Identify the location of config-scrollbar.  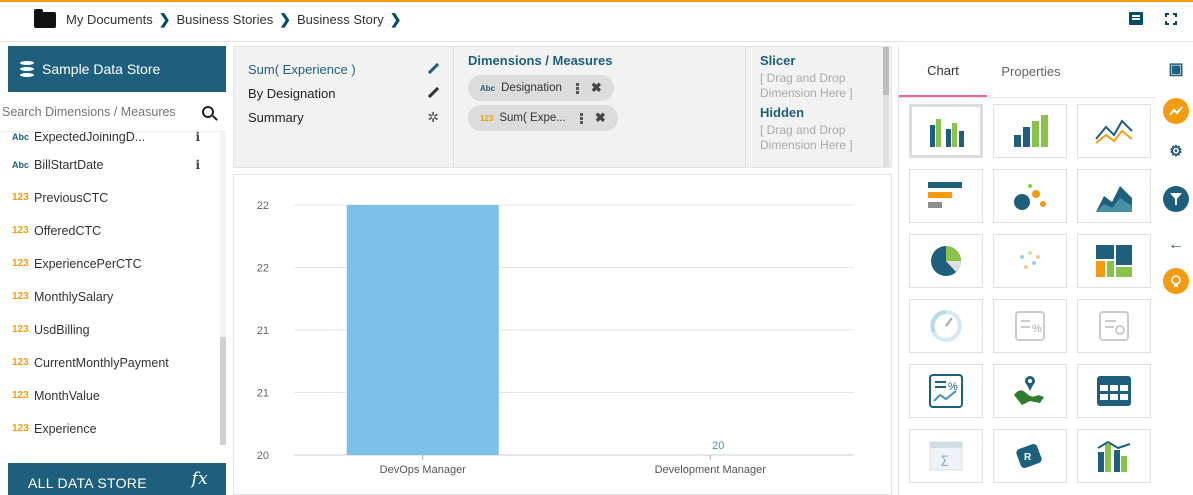
(886, 107).